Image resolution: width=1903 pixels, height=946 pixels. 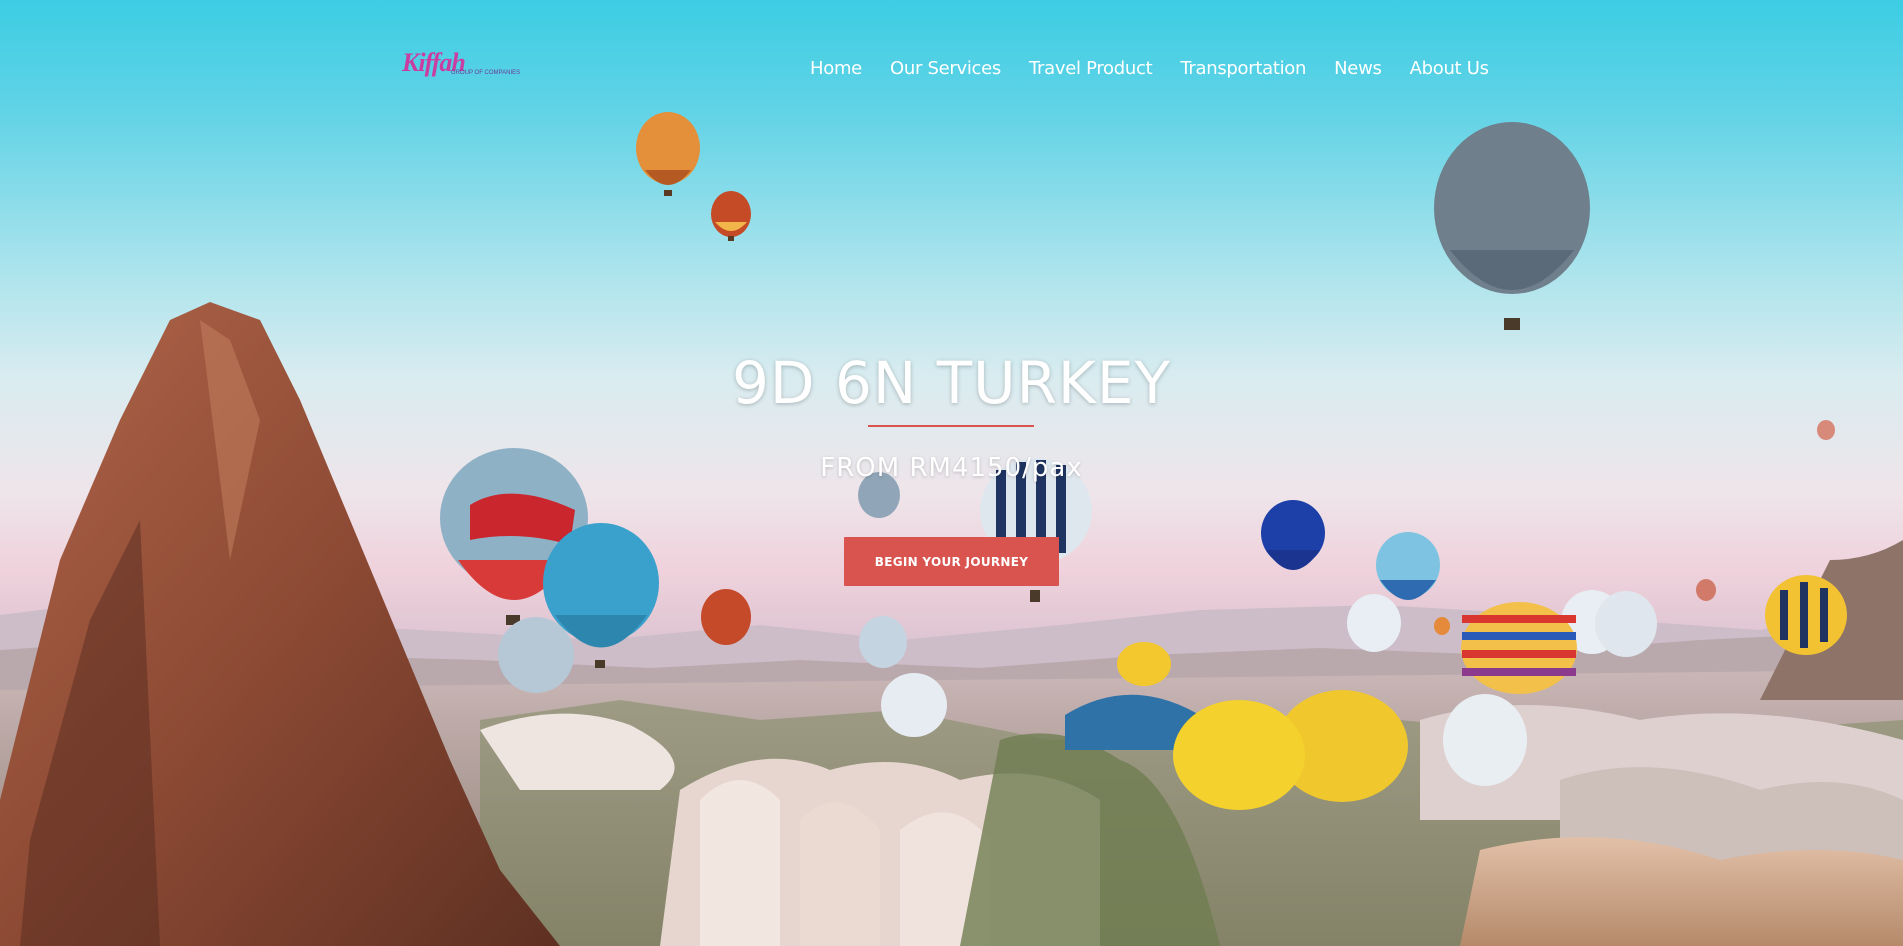 I want to click on nav-about-us: About Us, so click(x=1449, y=69).